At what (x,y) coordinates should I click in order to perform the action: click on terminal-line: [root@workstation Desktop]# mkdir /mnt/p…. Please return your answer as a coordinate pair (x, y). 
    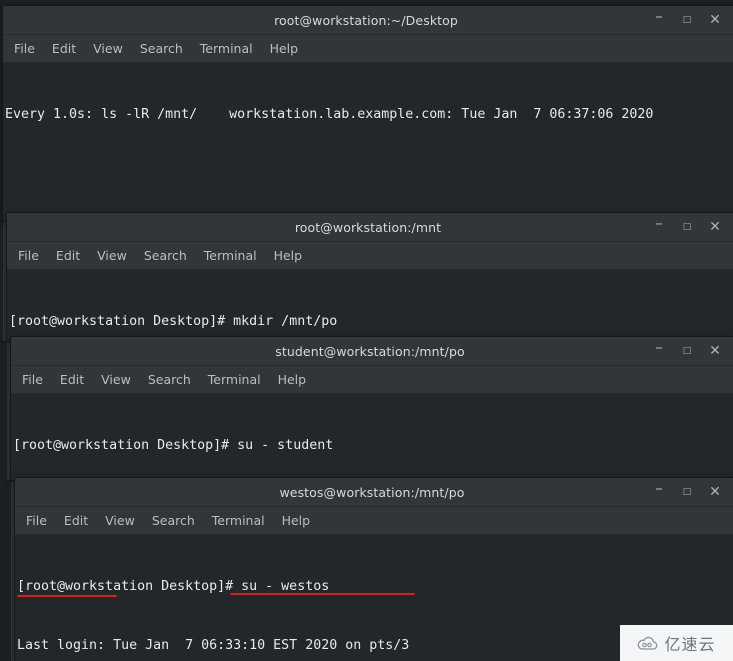
    Looking at the image, I should click on (173, 322).